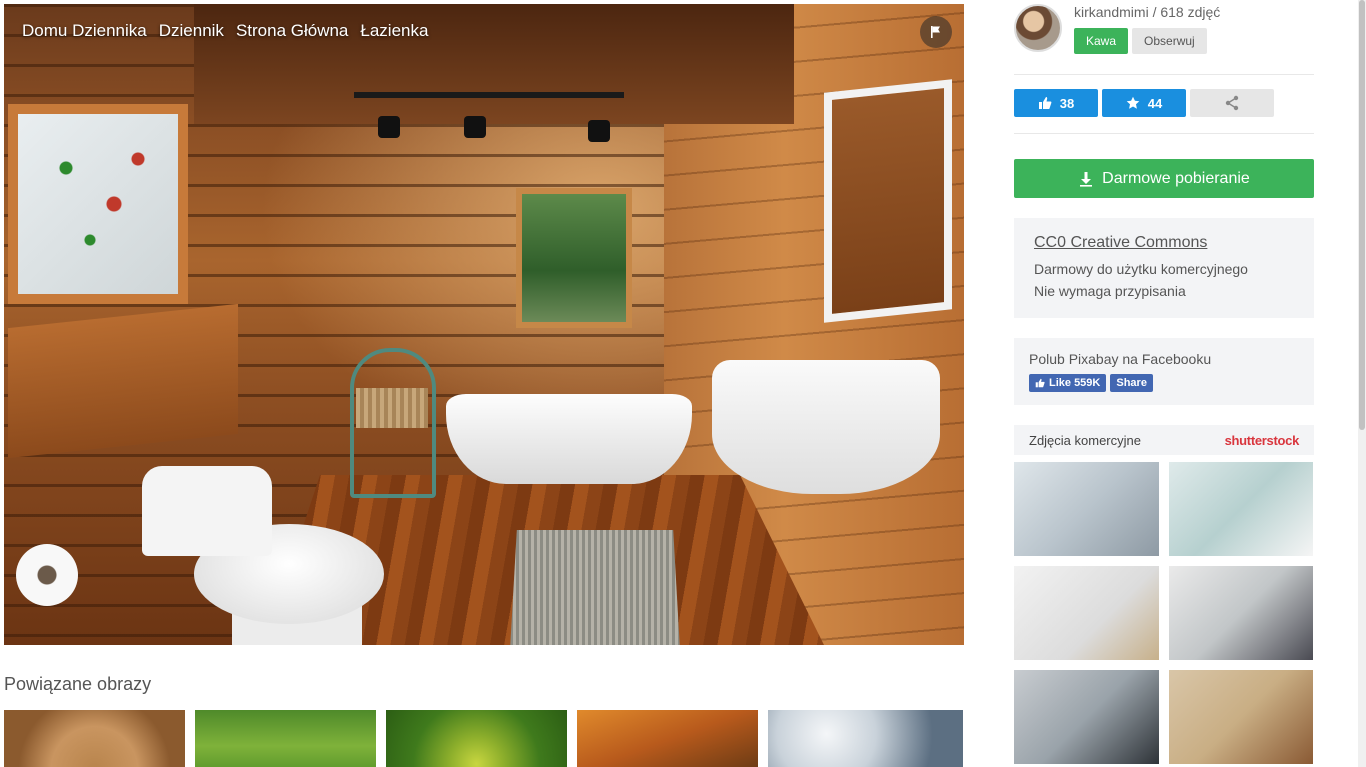 This screenshot has height=767, width=1366. Describe the element at coordinates (1110, 291) in the screenshot. I see `license-line: Nie wymaga przypisania` at that location.